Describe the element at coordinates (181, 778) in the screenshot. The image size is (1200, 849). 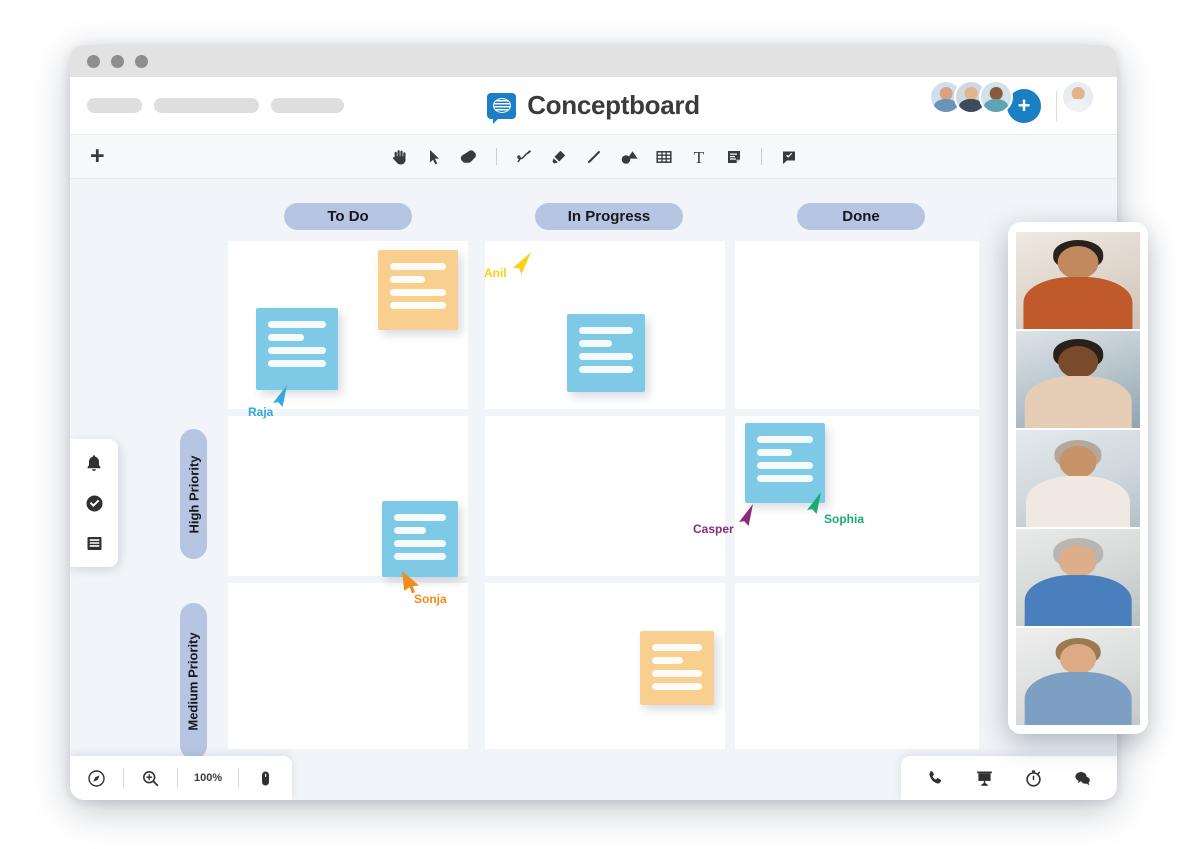
I see `bottom-left-toolbar: 100%` at that location.